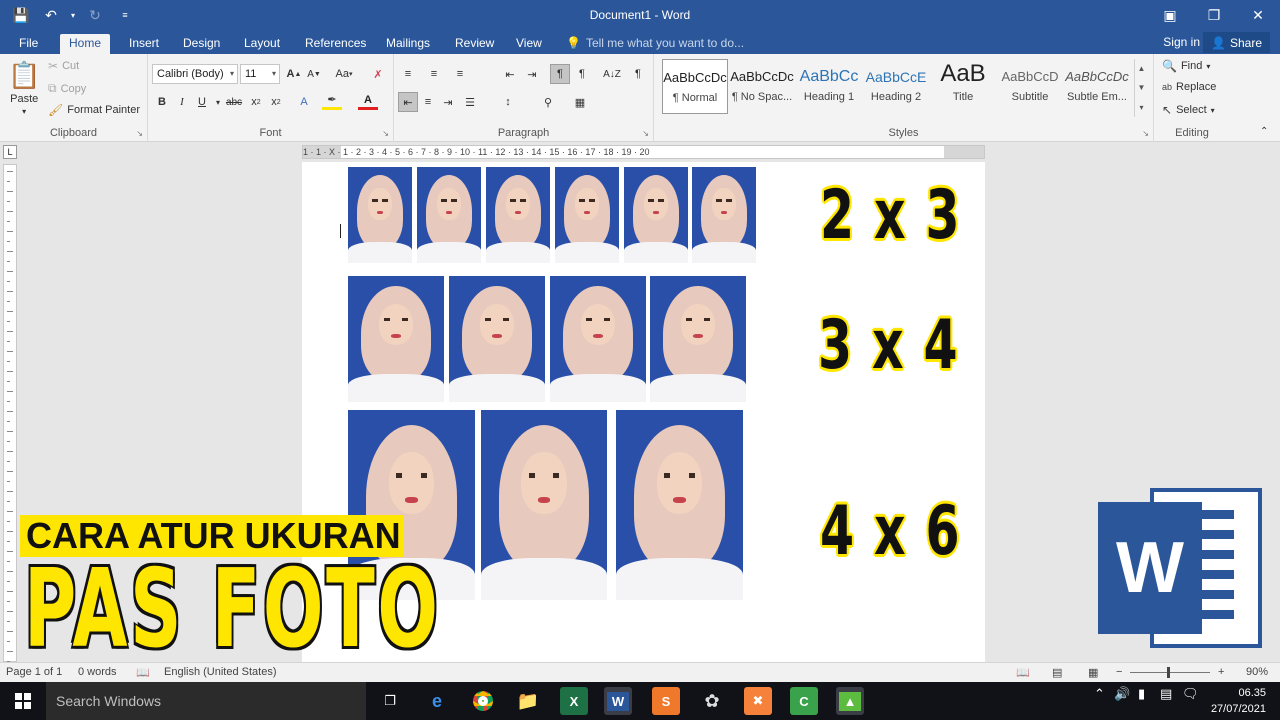 The height and width of the screenshot is (720, 1280). What do you see at coordinates (1258, 15) in the screenshot?
I see `close-button: ✕` at bounding box center [1258, 15].